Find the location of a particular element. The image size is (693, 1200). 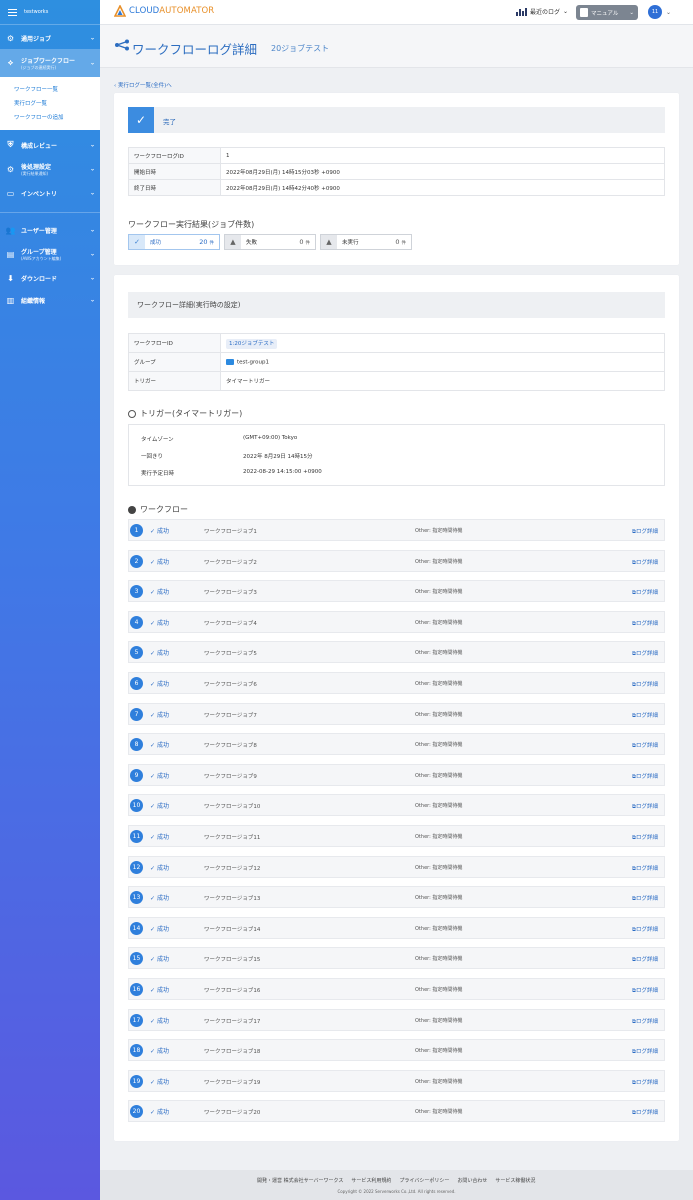

footer-link-privacy: プライバシーポリシー is located at coordinates (424, 1180).